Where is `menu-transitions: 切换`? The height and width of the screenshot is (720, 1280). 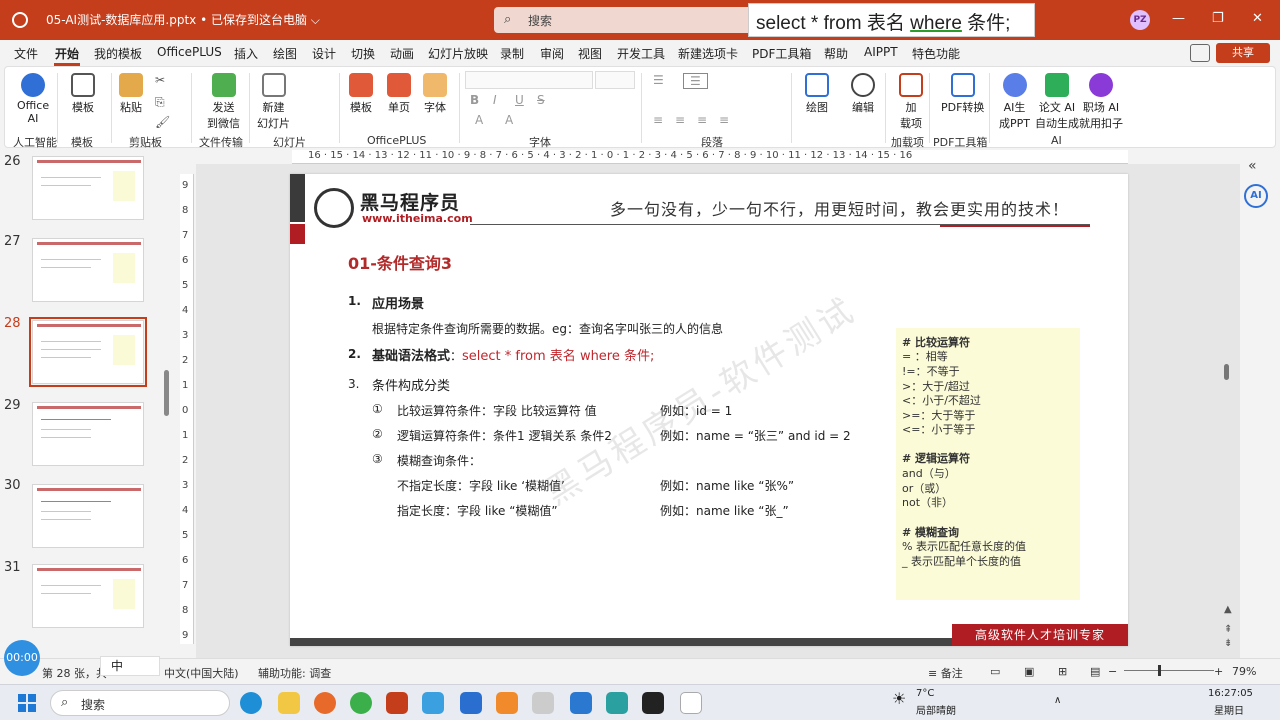 menu-transitions: 切换 is located at coordinates (363, 53).